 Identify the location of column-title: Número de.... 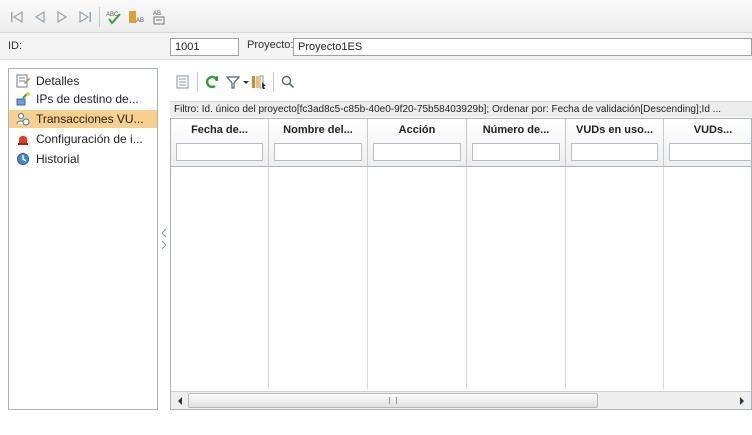
(516, 130).